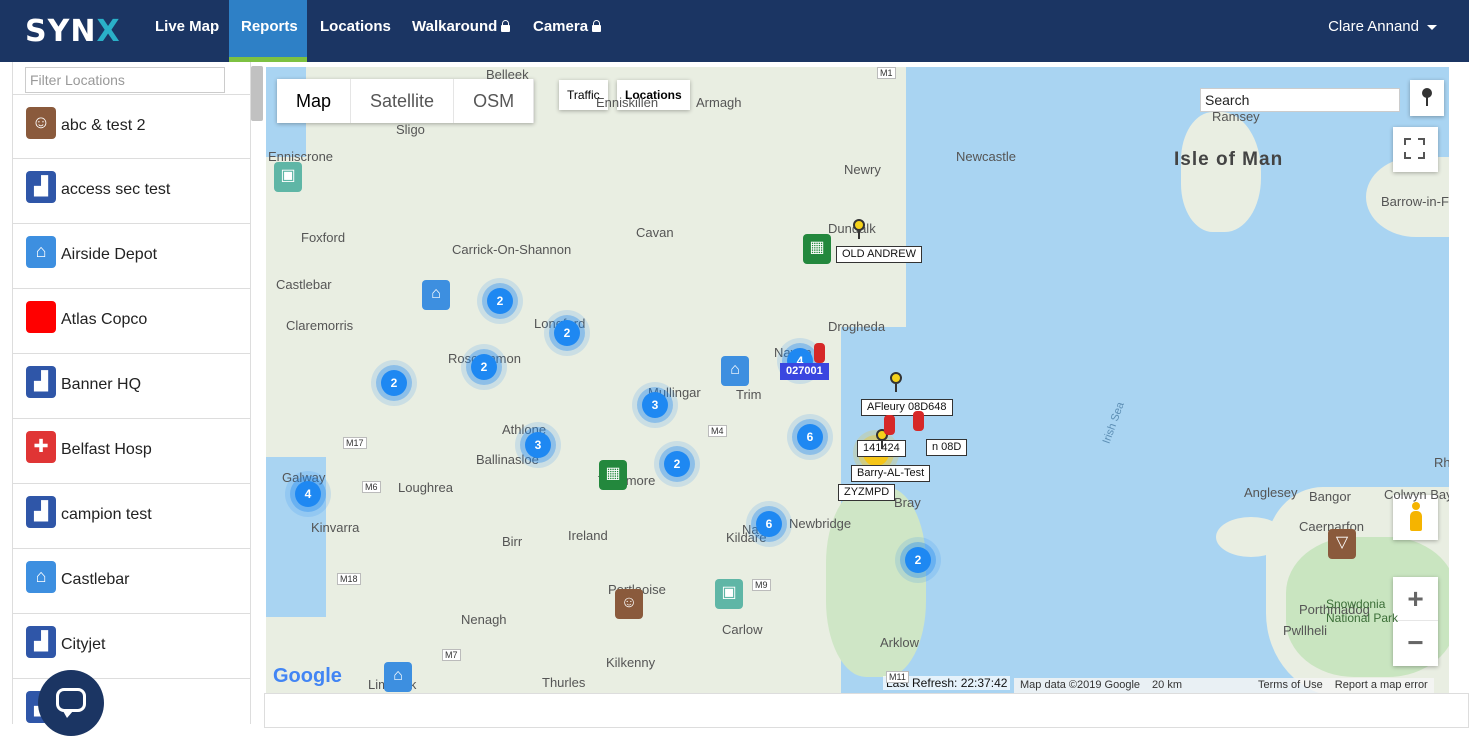  What do you see at coordinates (355, 31) in the screenshot?
I see `nav-locations: Locations` at bounding box center [355, 31].